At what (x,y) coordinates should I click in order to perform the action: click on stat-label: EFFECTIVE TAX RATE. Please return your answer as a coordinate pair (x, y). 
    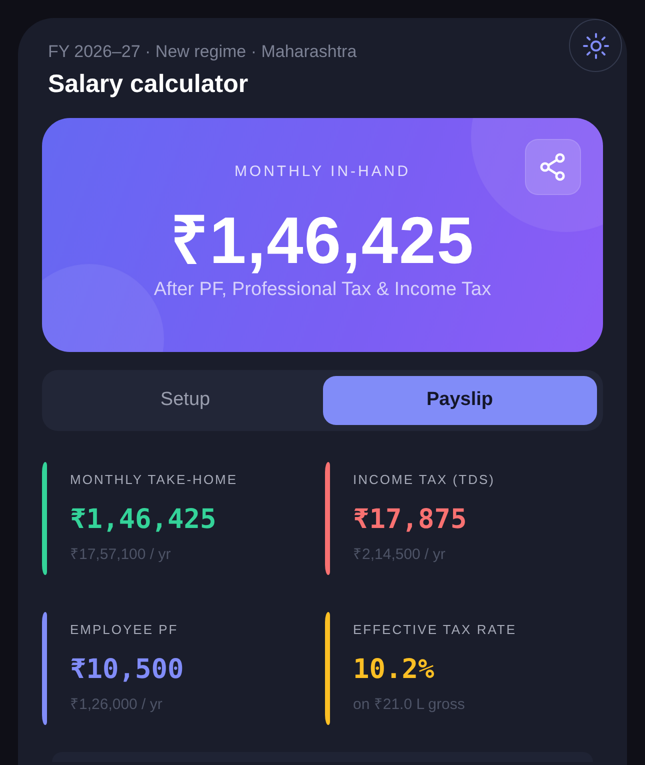
    Looking at the image, I should click on (435, 630).